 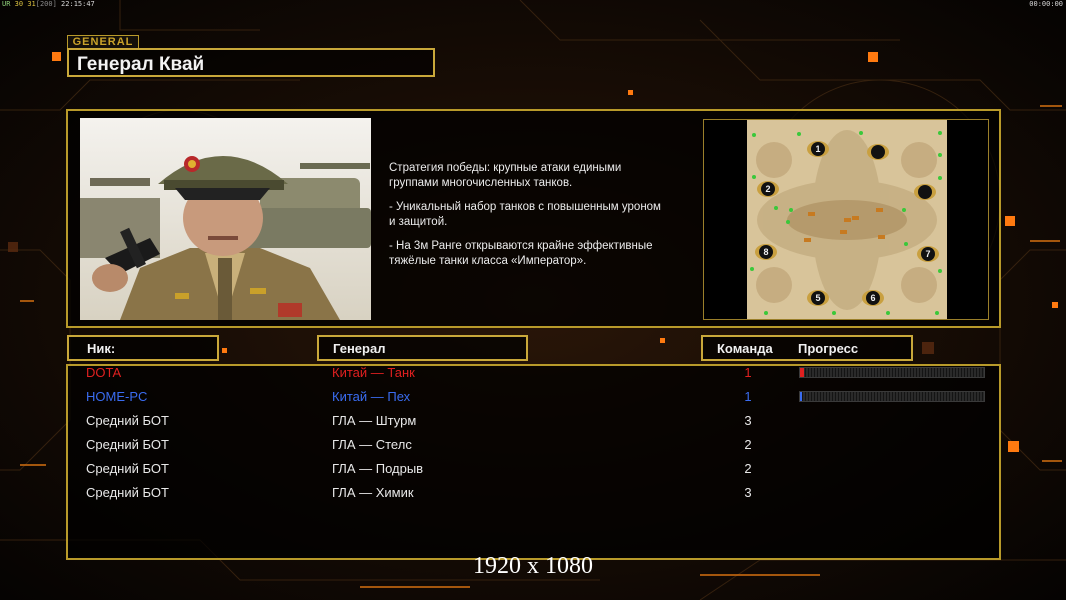 What do you see at coordinates (78, 4) in the screenshot?
I see `hud-clock: 22:15:47` at bounding box center [78, 4].